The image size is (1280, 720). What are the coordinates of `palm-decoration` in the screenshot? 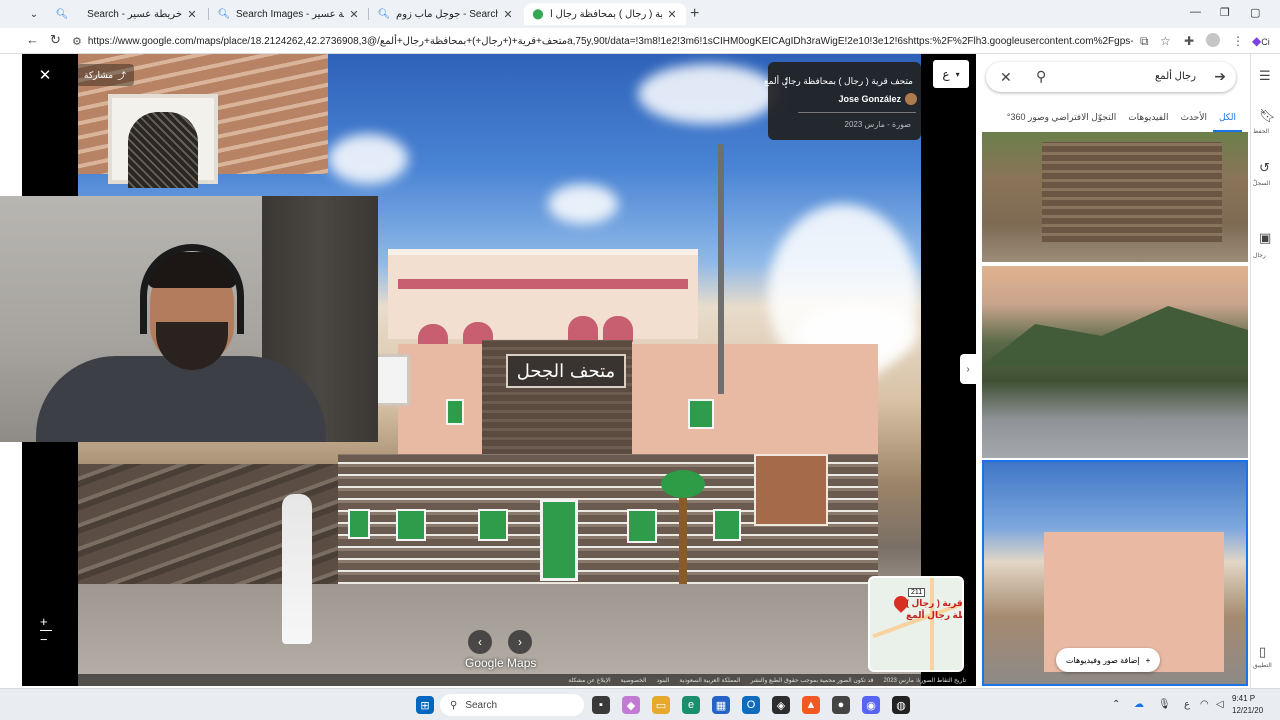 It's located at (683, 527).